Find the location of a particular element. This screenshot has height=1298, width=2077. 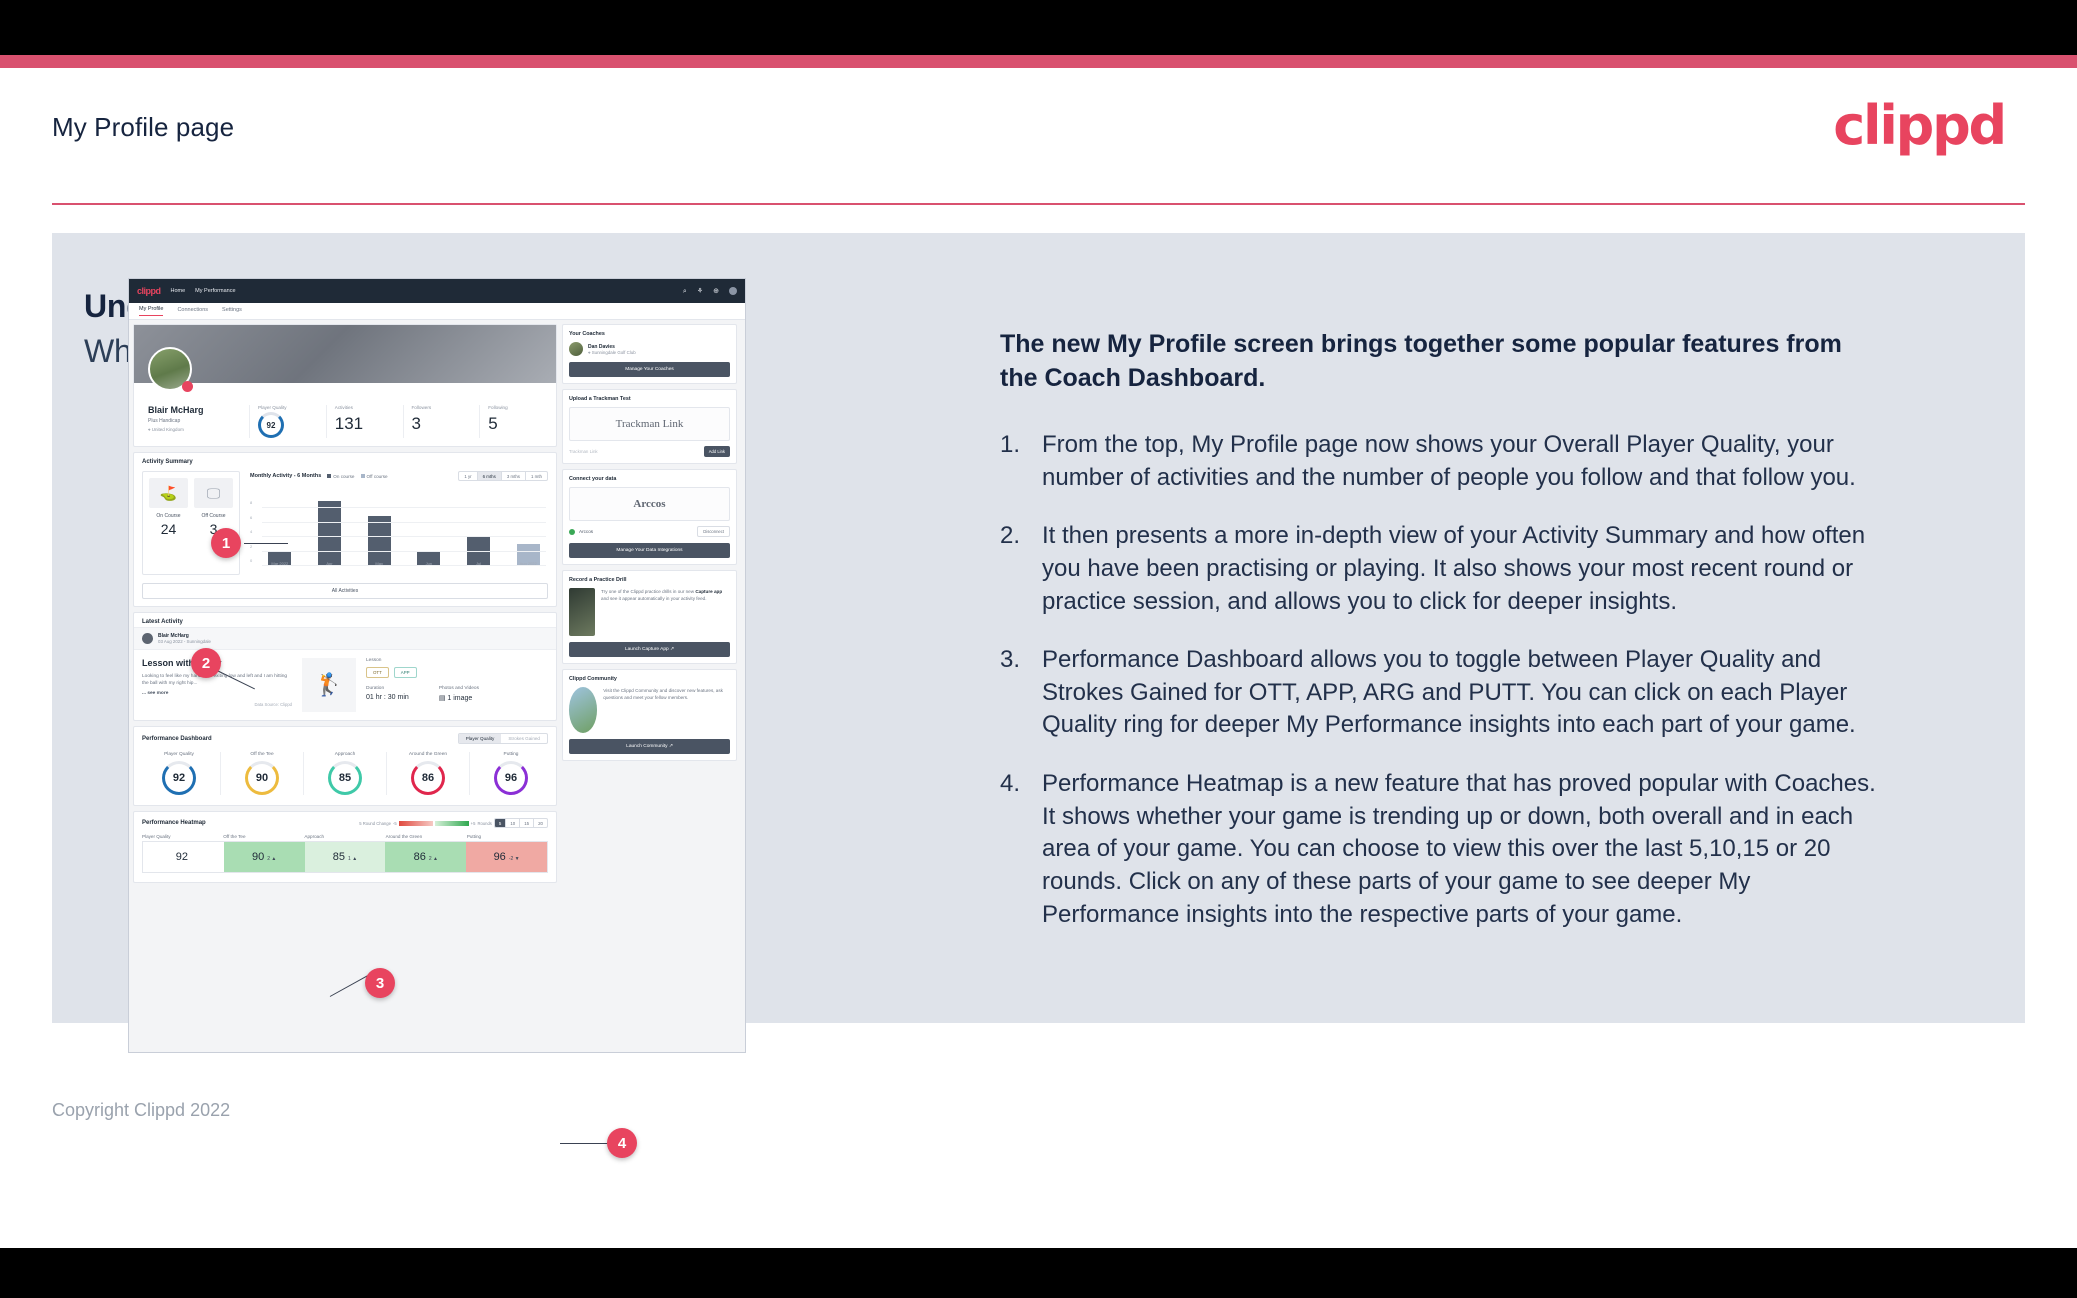

cell-delta: -2 ▼ is located at coordinates (514, 859).